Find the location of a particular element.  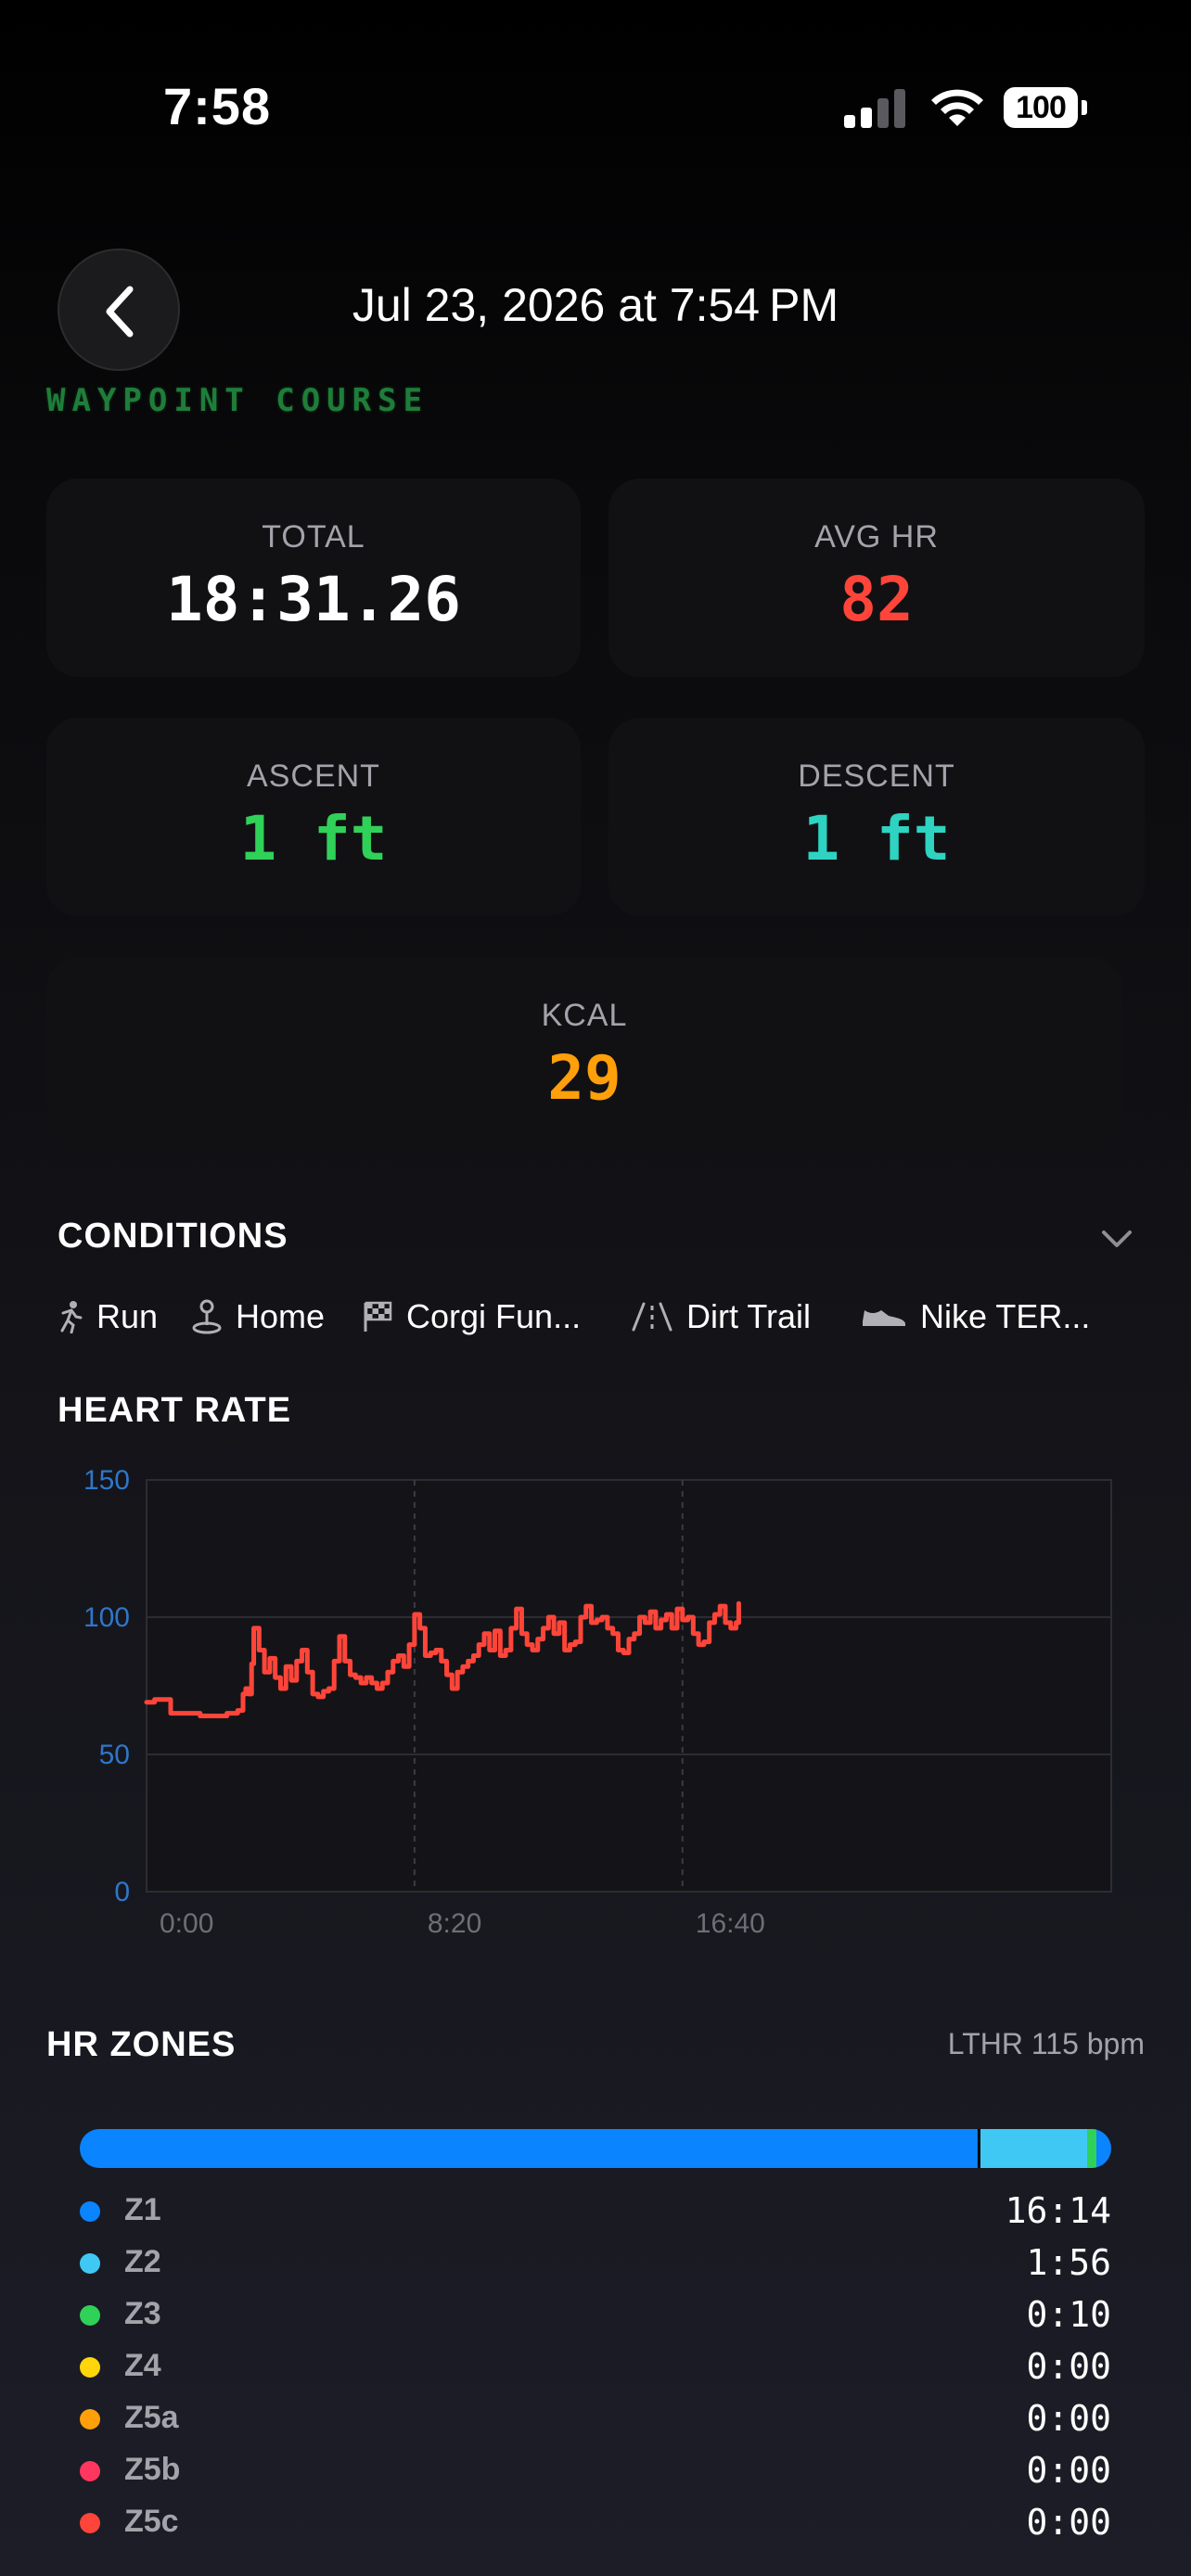

zone-name: Z4 is located at coordinates (142, 2366).